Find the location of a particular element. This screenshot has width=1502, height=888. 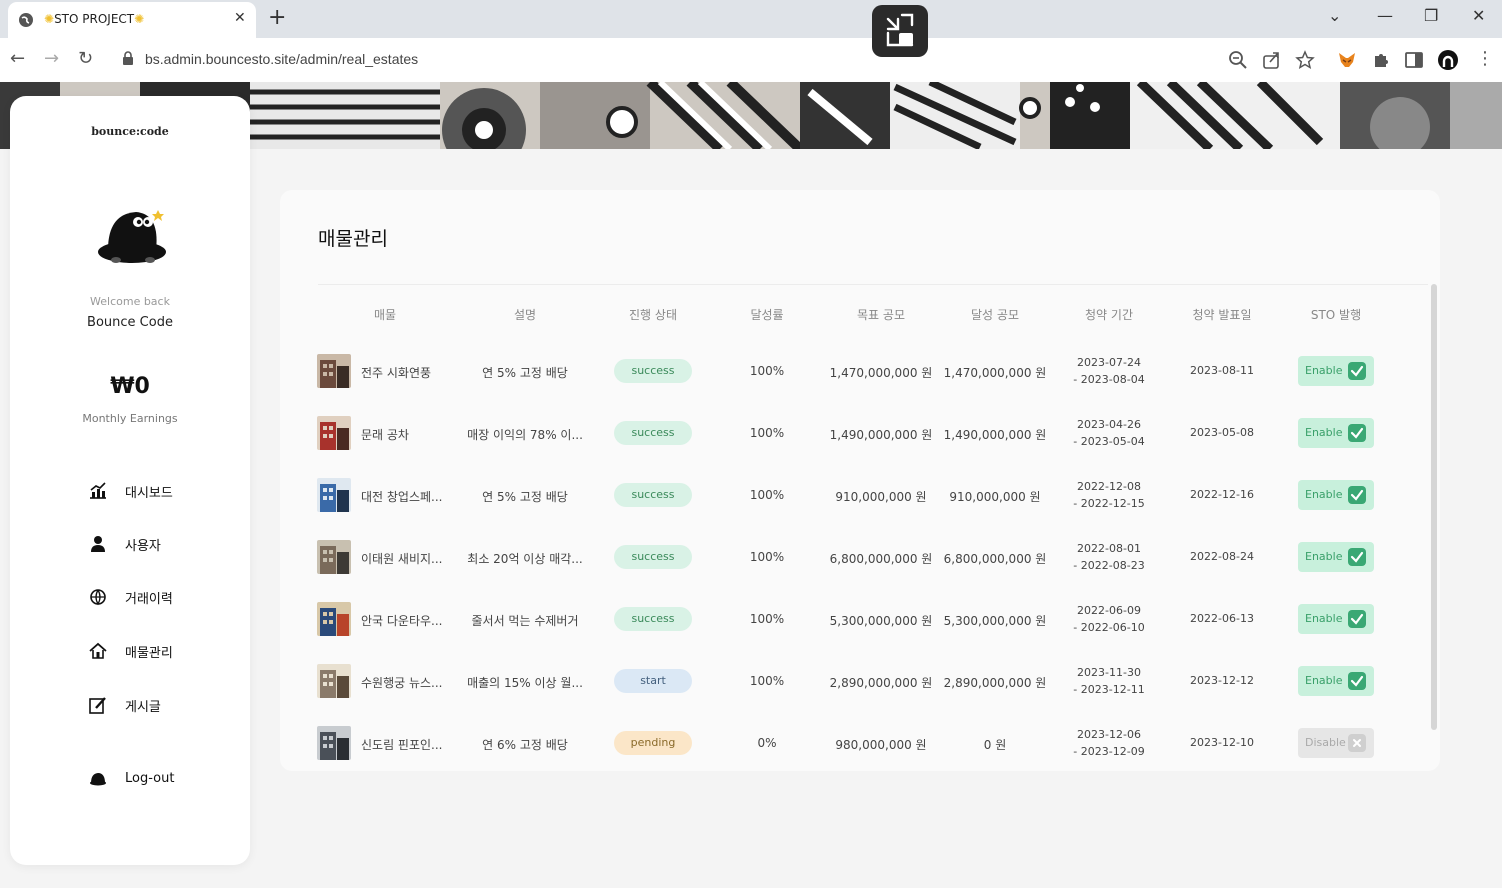

period-end: - 2022-12-15 is located at coordinates (1109, 503).